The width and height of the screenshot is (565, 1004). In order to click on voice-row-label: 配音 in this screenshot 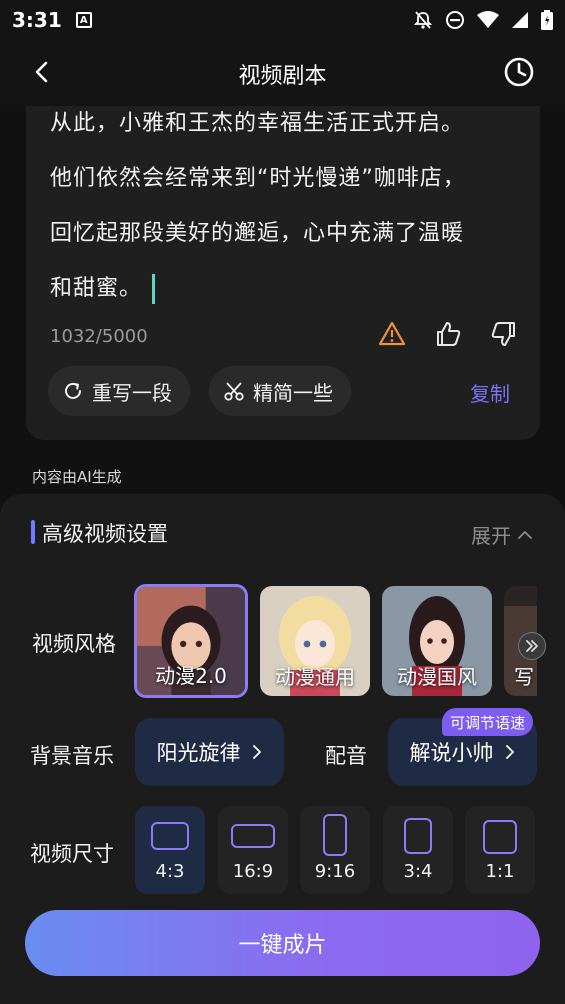, I will do `click(346, 756)`.